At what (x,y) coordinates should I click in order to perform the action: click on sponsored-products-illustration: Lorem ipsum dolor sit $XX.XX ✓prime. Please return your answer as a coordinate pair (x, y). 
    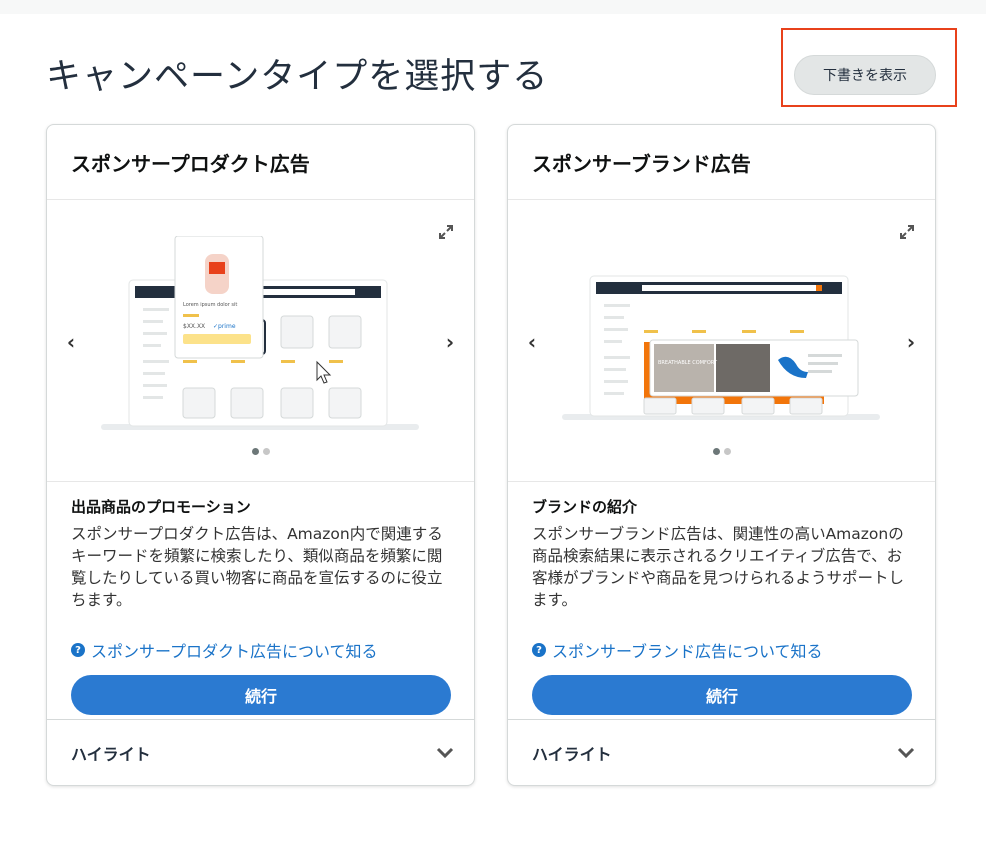
    Looking at the image, I should click on (260, 333).